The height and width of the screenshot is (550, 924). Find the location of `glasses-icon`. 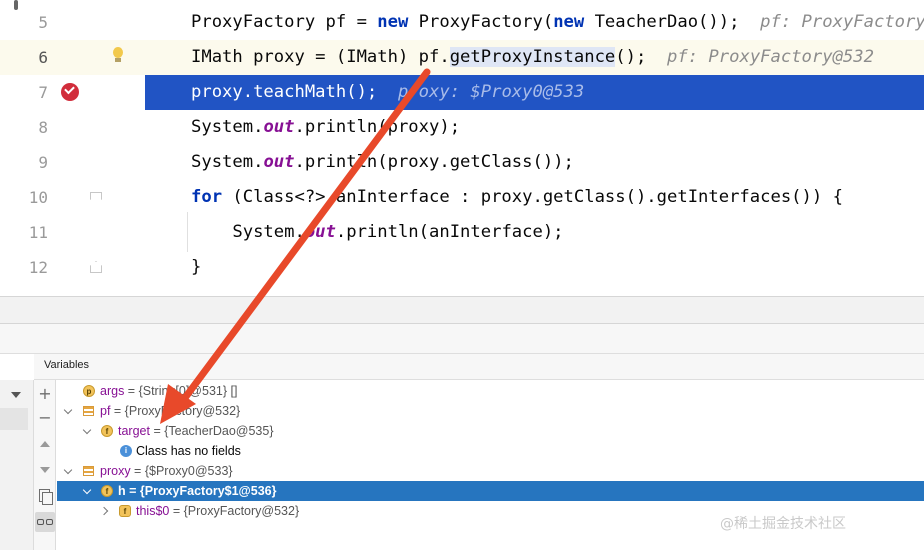

glasses-icon is located at coordinates (45, 522).